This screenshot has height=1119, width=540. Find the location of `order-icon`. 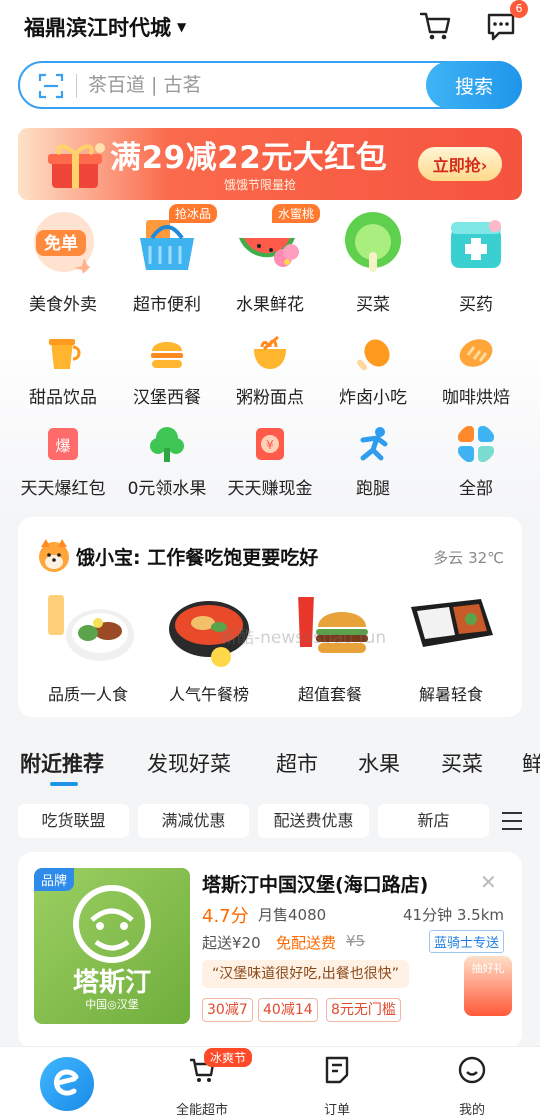

order-icon is located at coordinates (337, 1070).